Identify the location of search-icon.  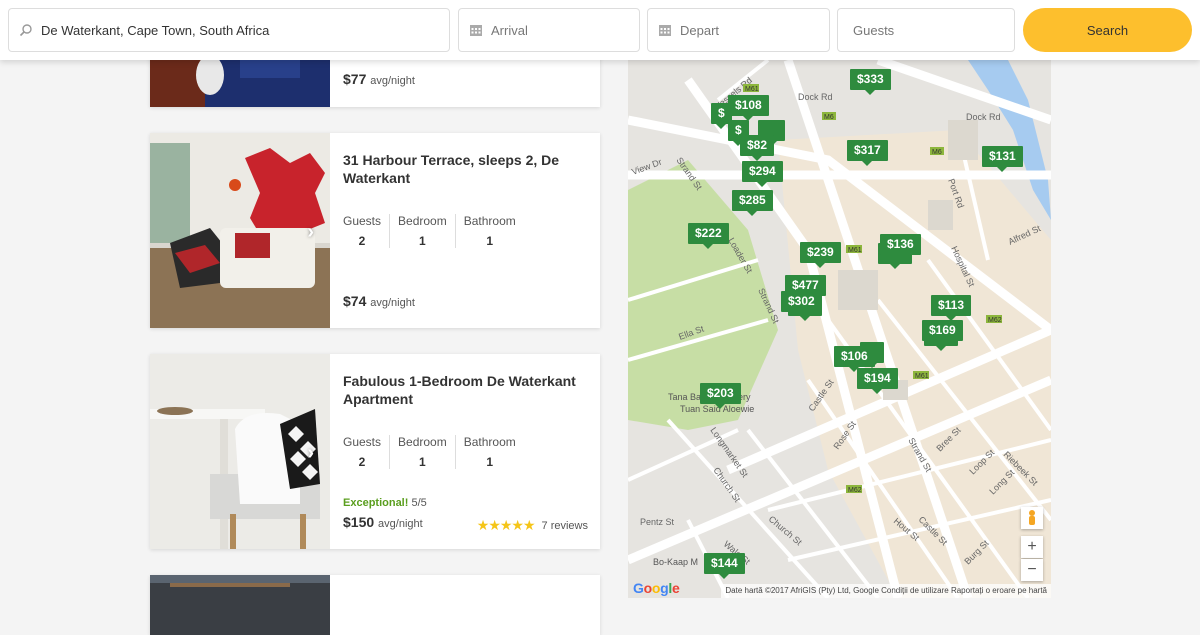
(25, 30).